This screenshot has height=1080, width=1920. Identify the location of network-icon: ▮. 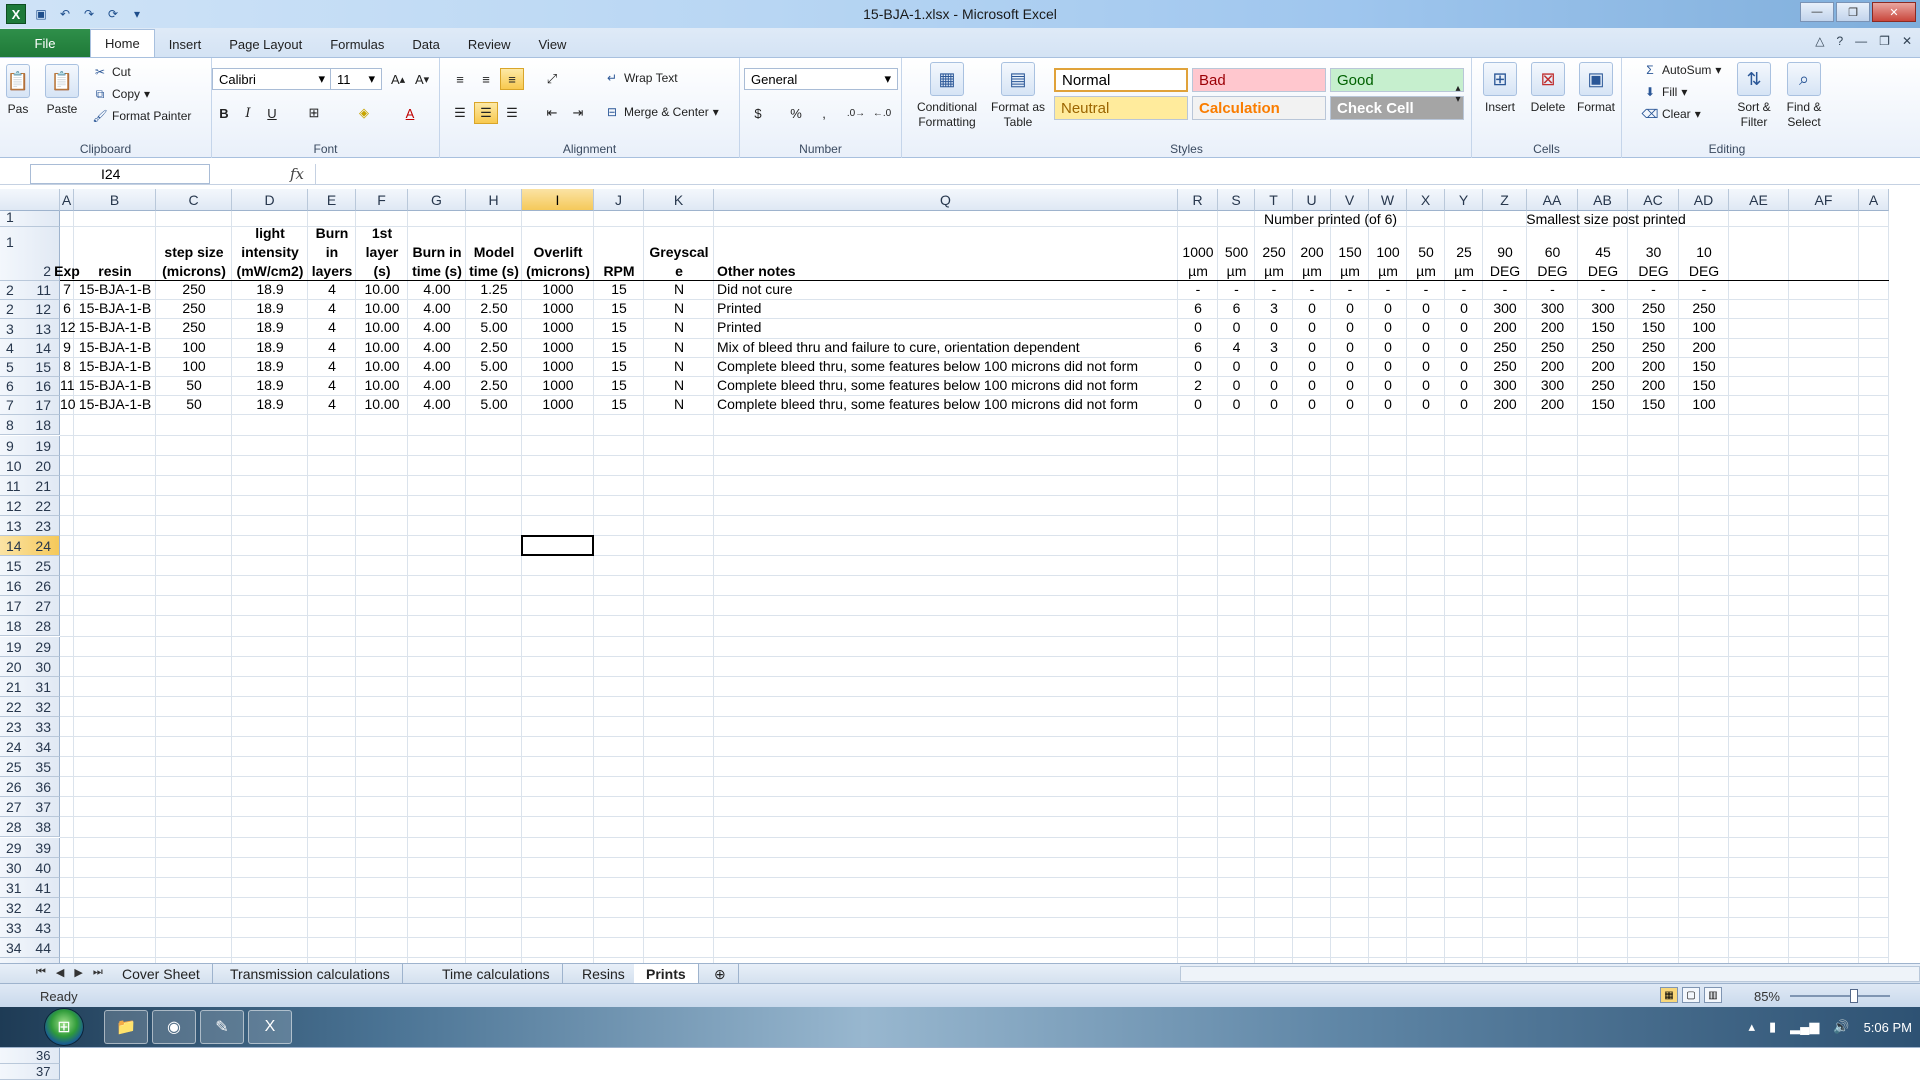
(1772, 1027).